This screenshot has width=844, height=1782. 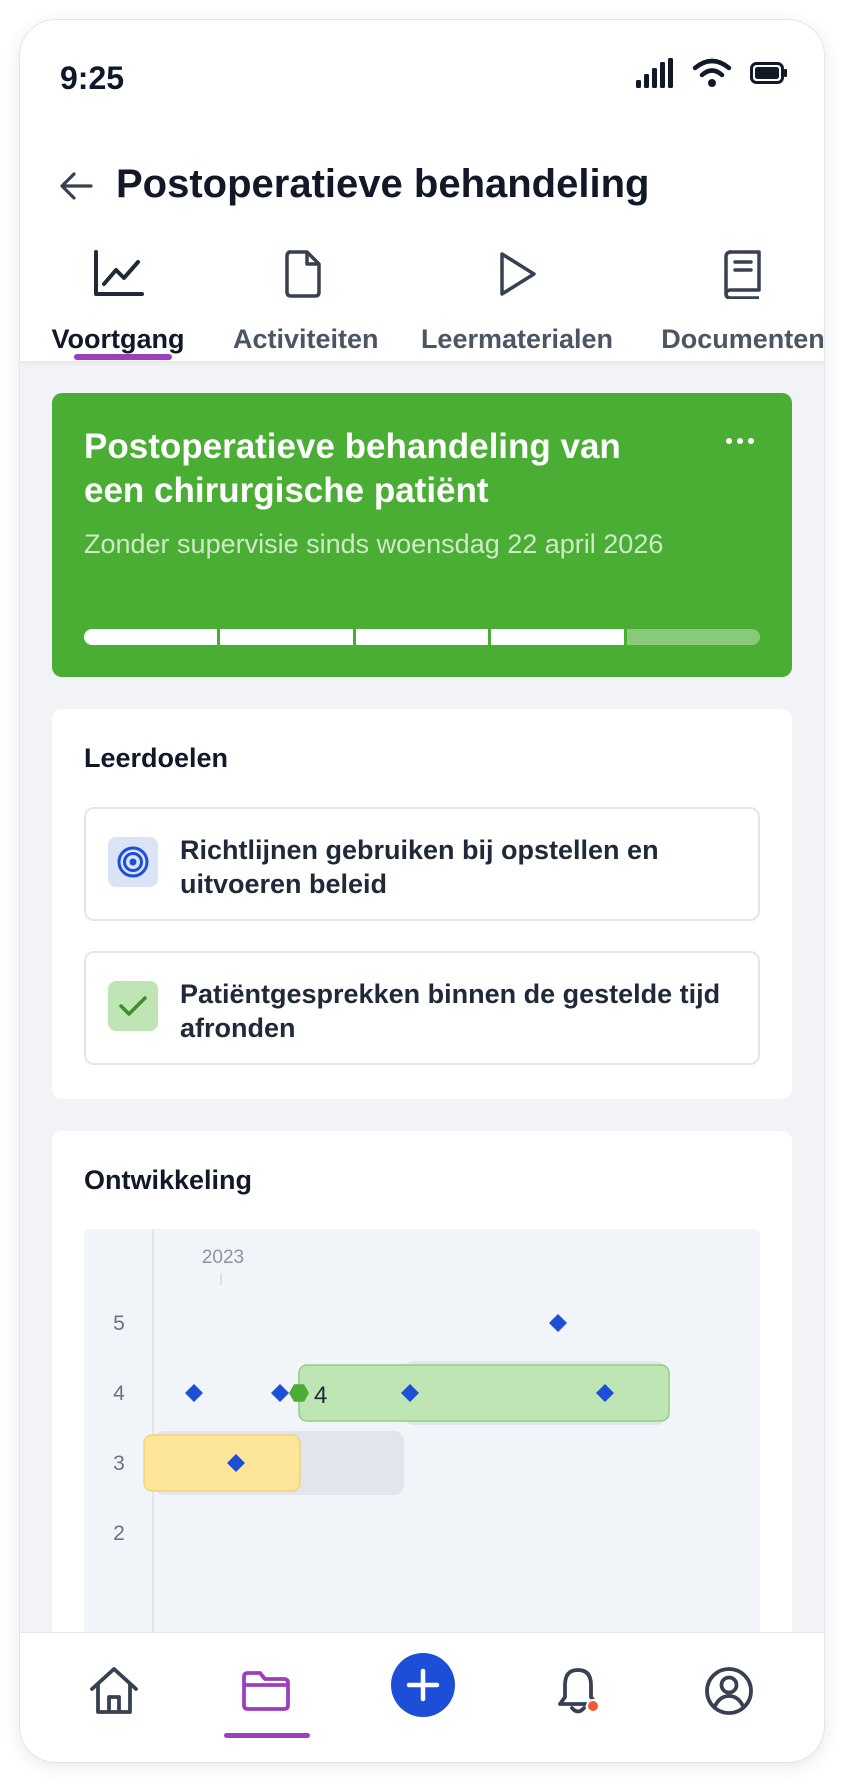 I want to click on document-icon, so click(x=303, y=274).